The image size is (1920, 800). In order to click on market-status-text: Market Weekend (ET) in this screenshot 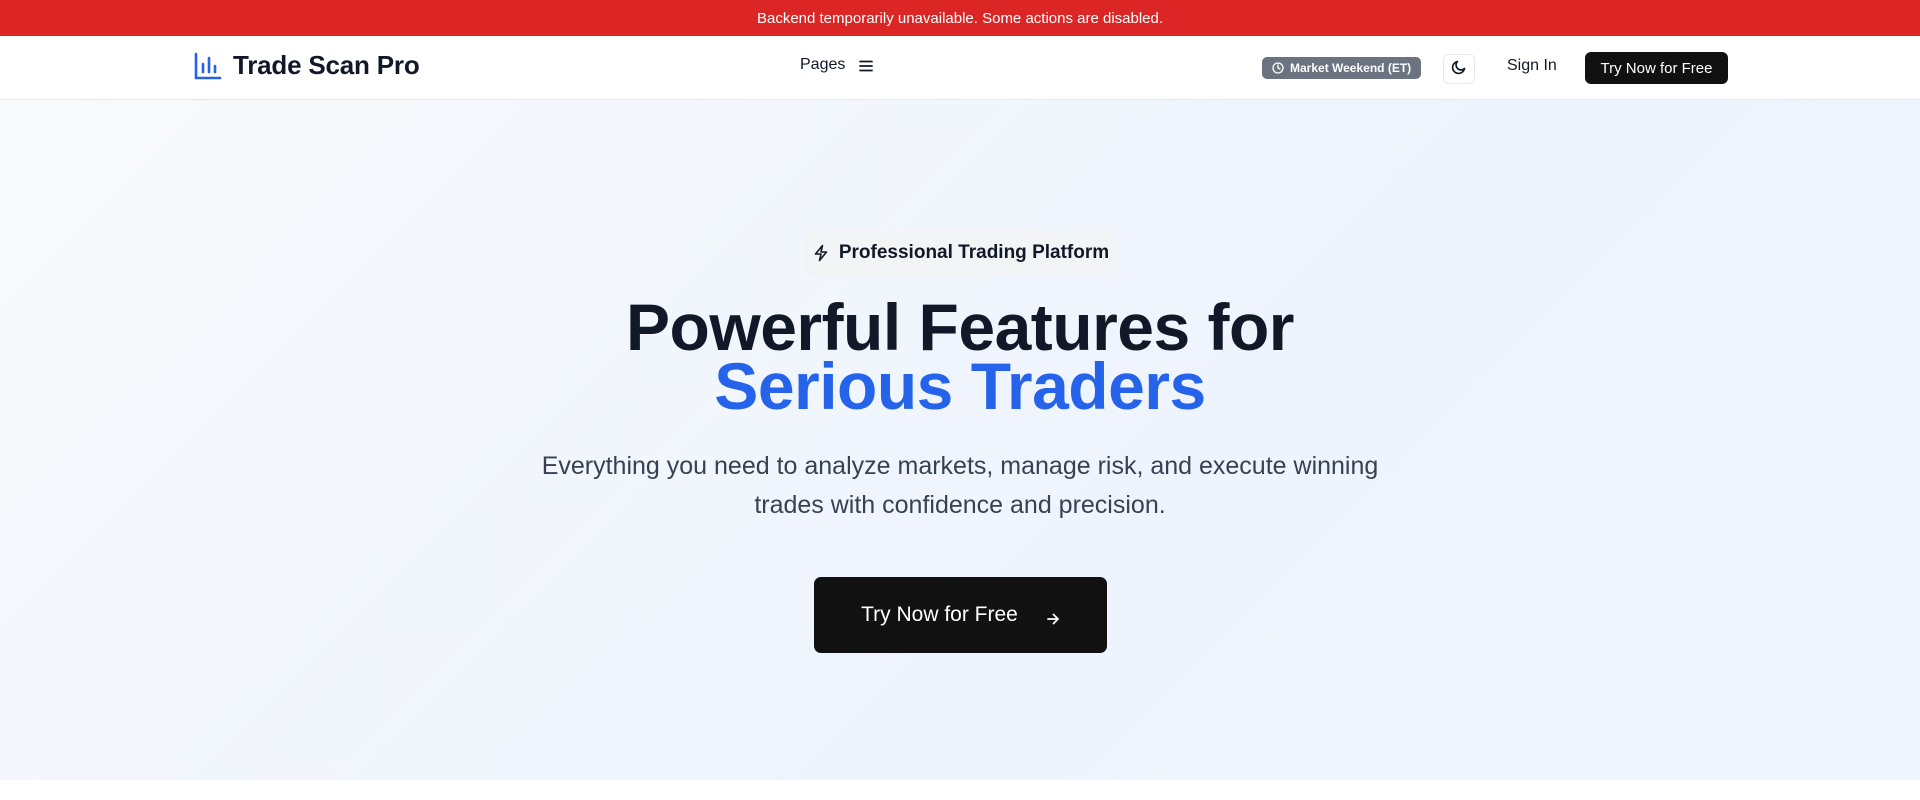, I will do `click(1351, 68)`.